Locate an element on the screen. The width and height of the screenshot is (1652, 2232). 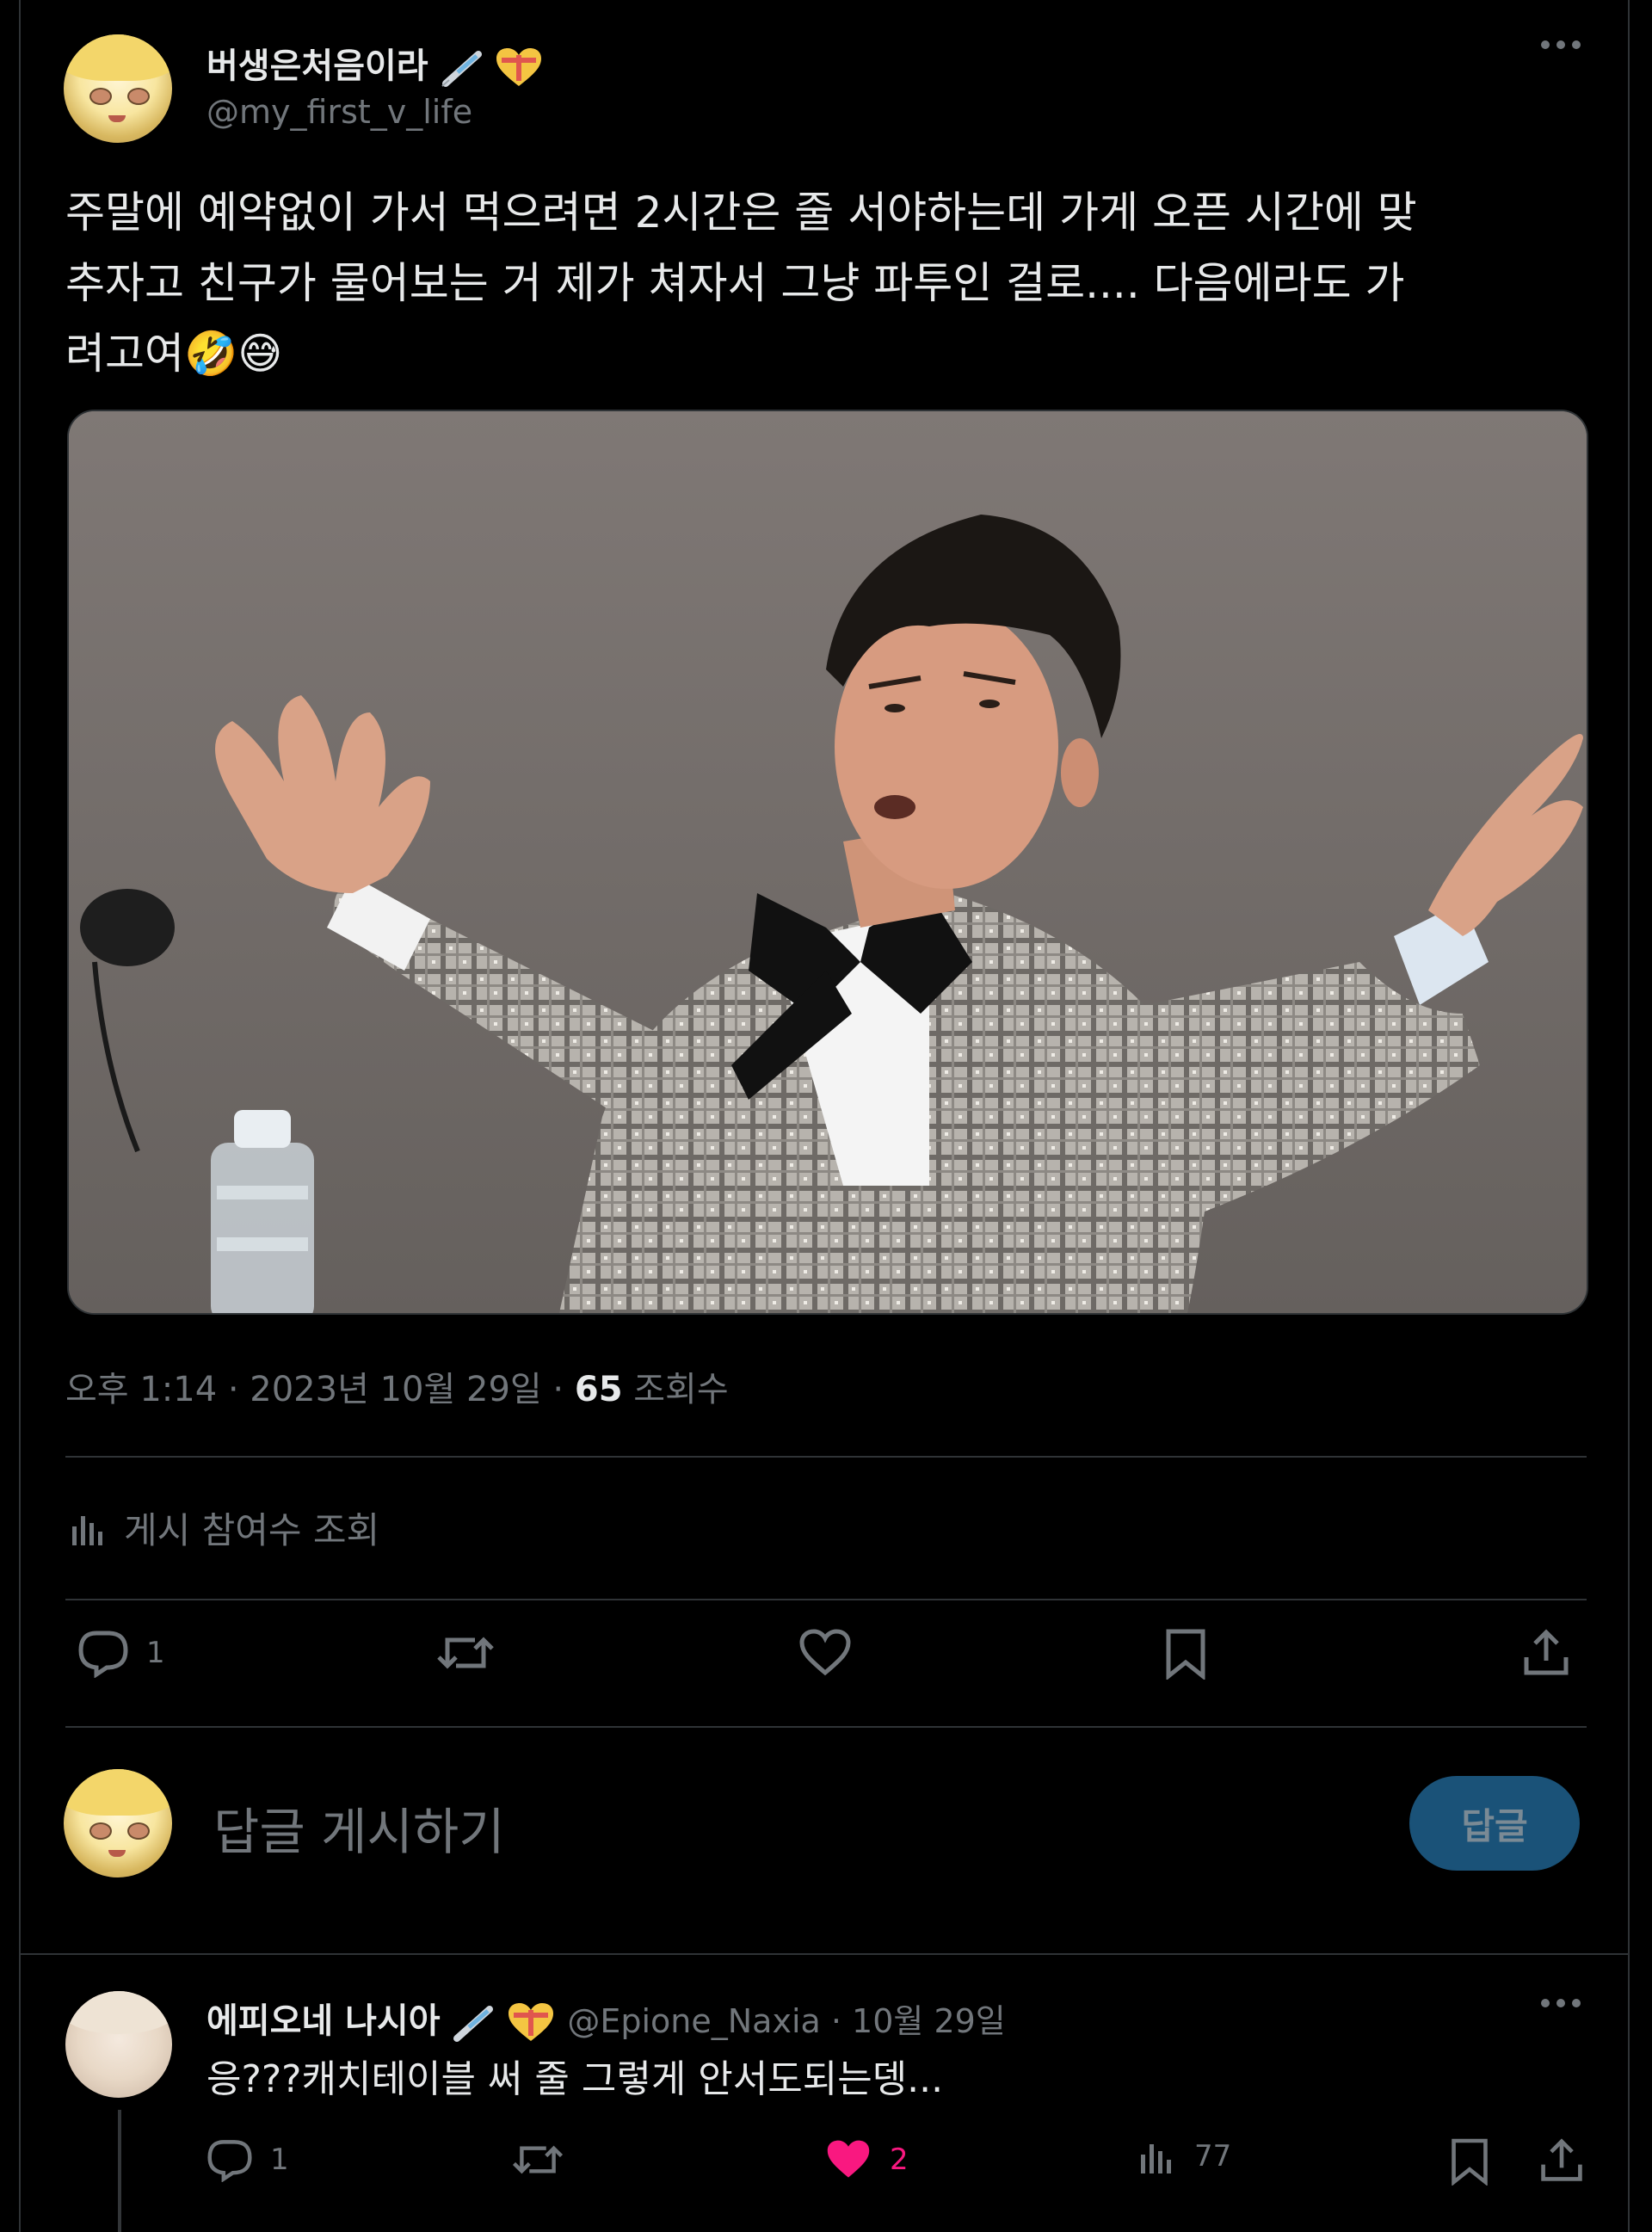
view-label: 조회수 is located at coordinates (675, 1389).